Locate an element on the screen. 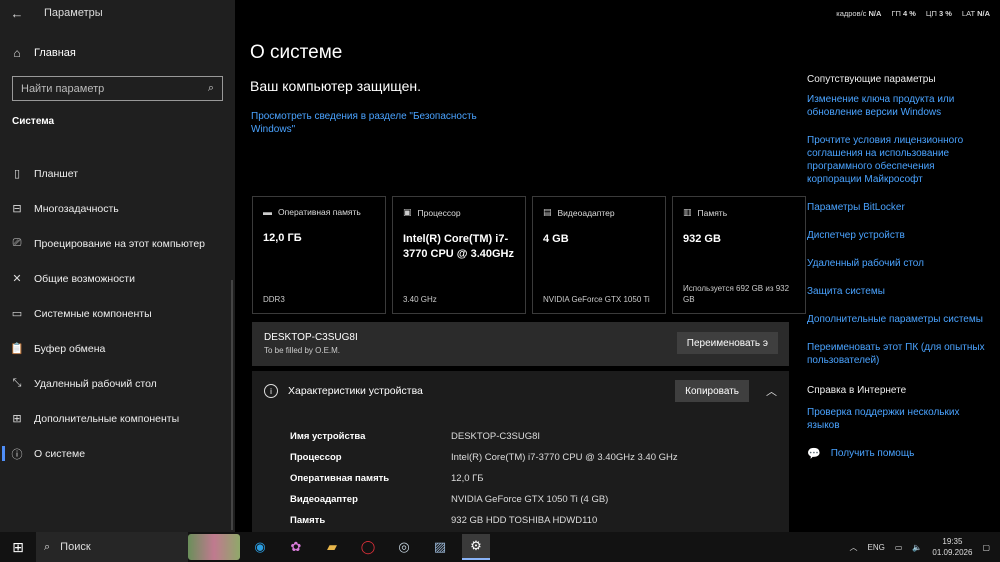  window-title: Параметры is located at coordinates (73, 13).